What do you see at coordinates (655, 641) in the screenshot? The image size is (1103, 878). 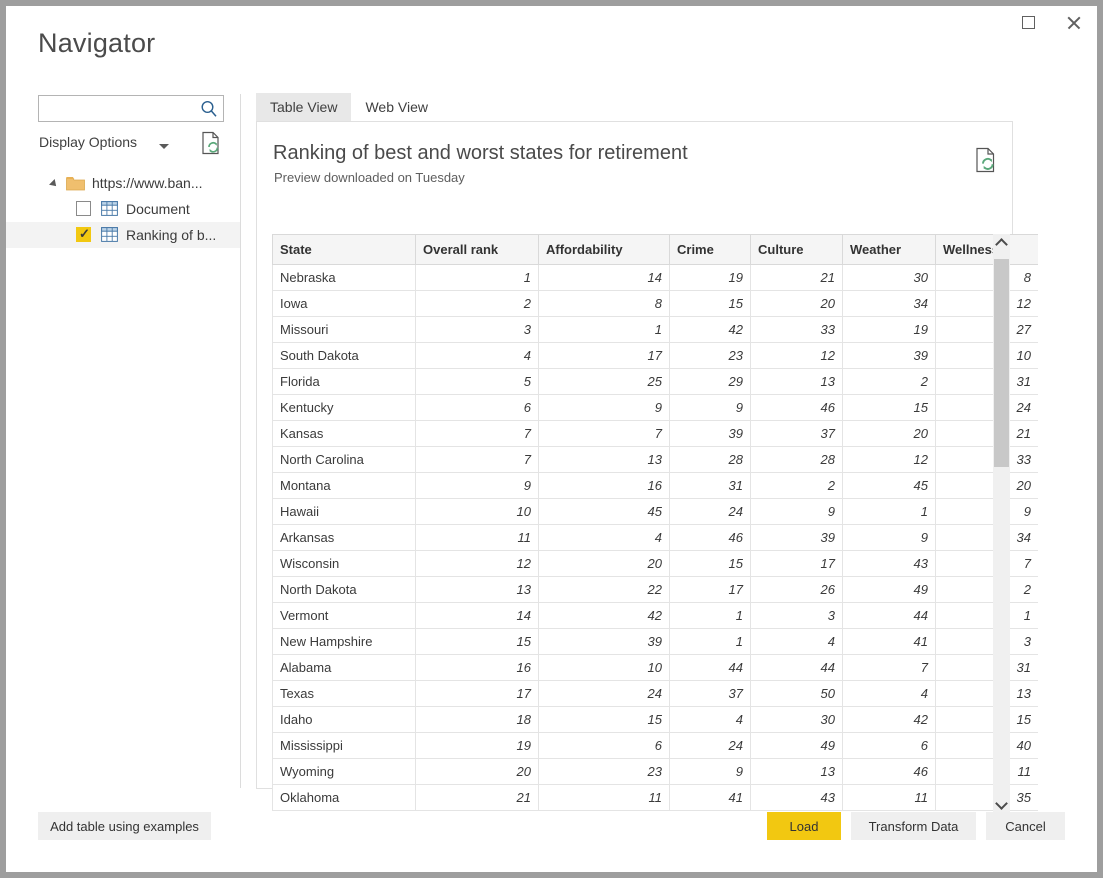 I see `table-row: New Hampshire 15 39 1 4 41 3` at bounding box center [655, 641].